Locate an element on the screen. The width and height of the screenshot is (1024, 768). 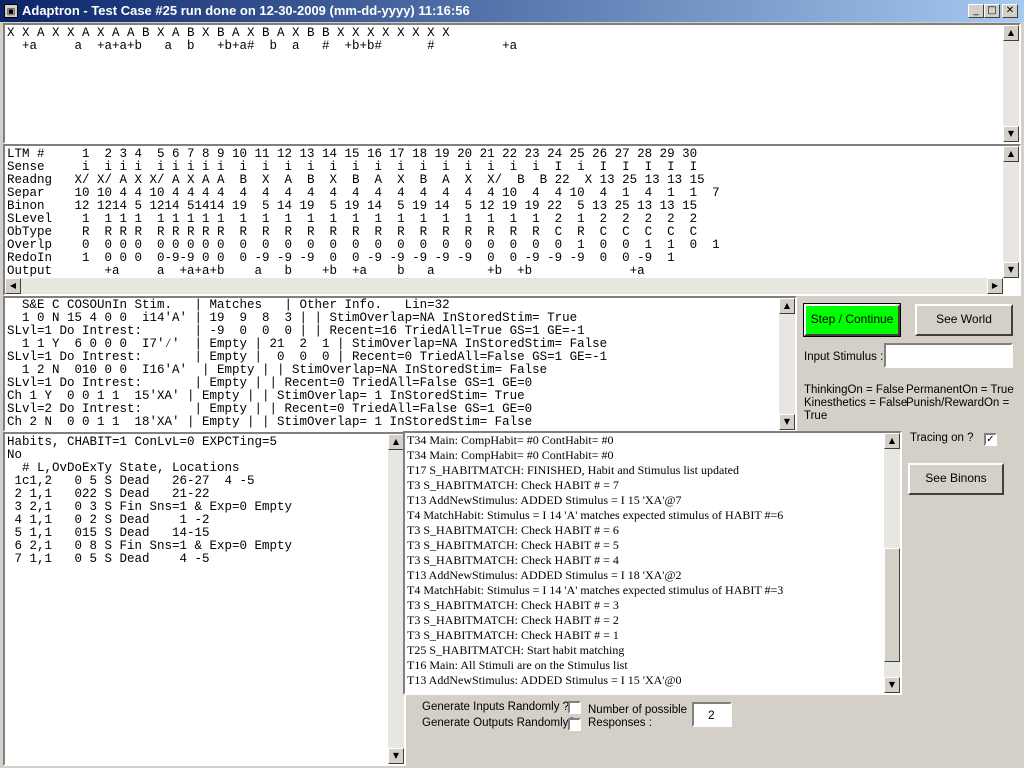
generate-outputs-label: Generate Outputs Randomly? is located at coordinates (498, 723).